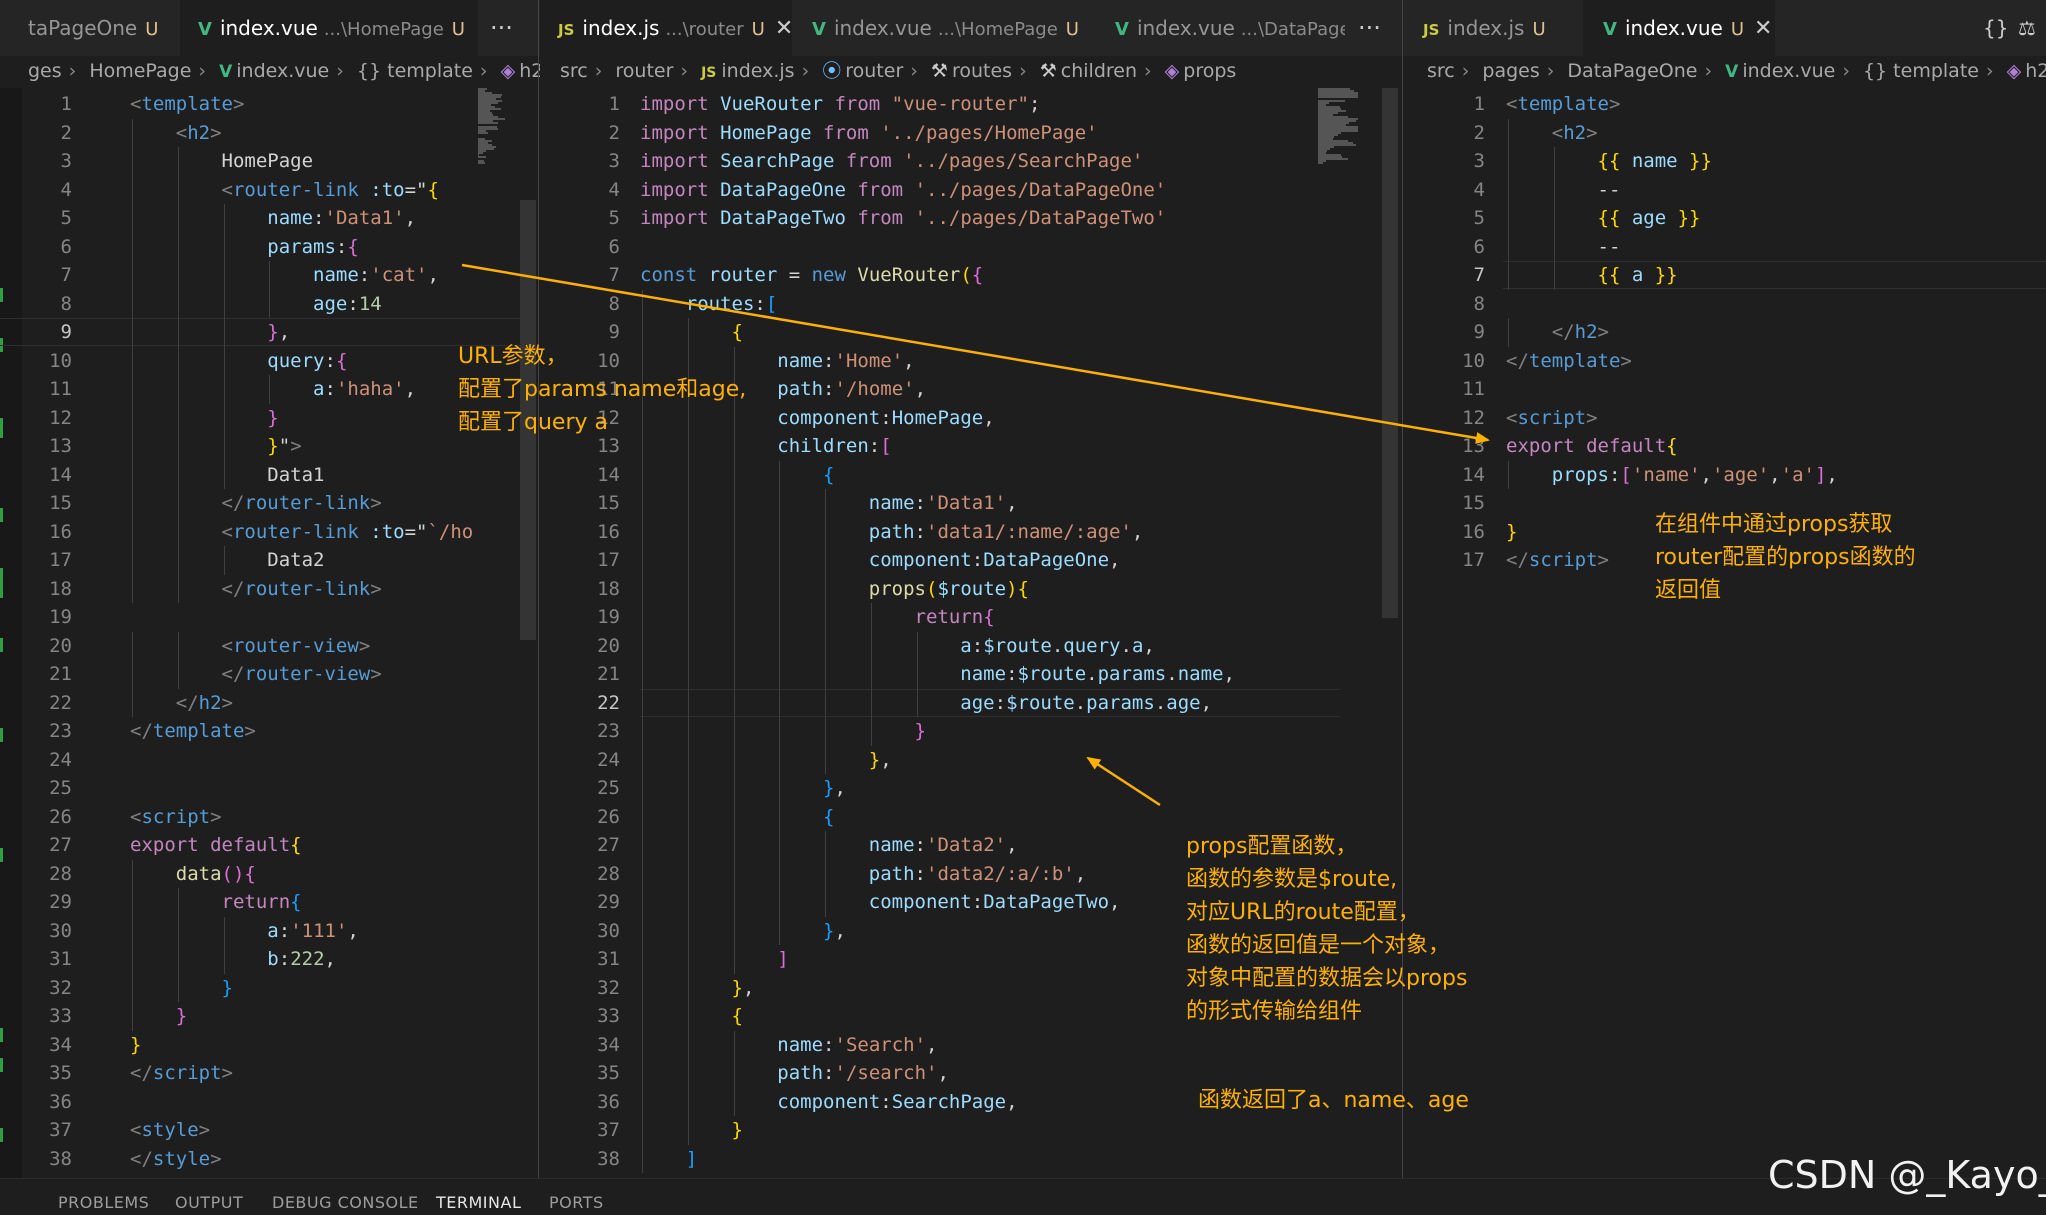 The image size is (2046, 1215). I want to click on code-line: 23 }, so click(972, 731).